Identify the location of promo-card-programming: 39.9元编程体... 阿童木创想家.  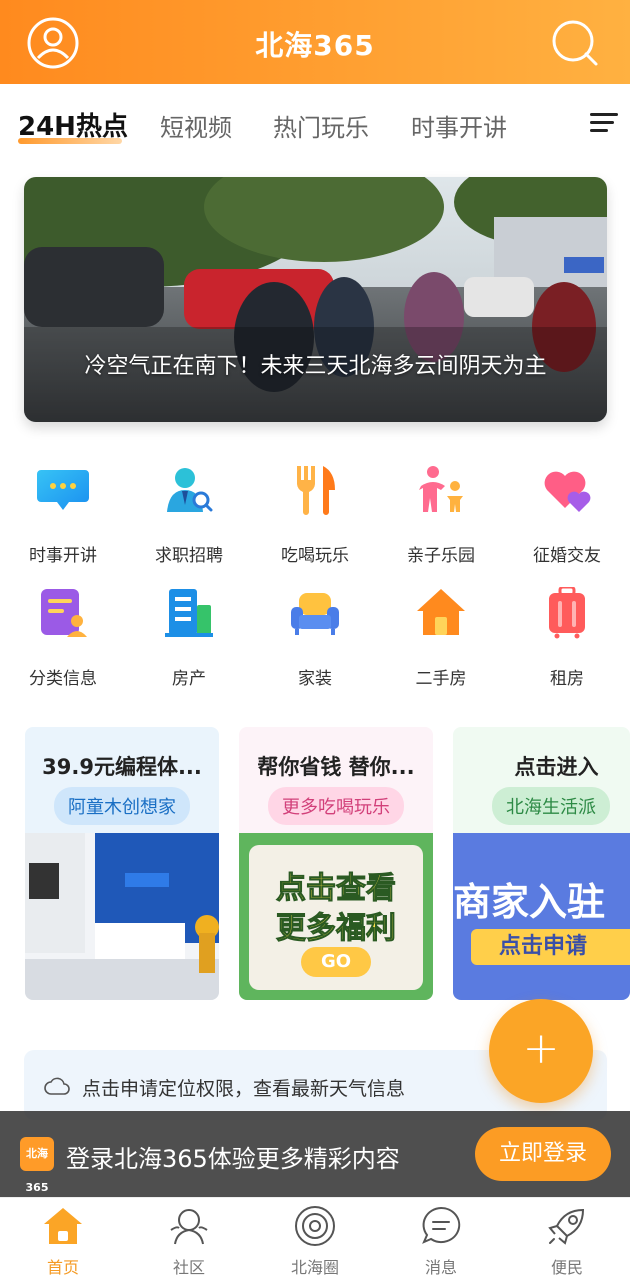
(122, 863).